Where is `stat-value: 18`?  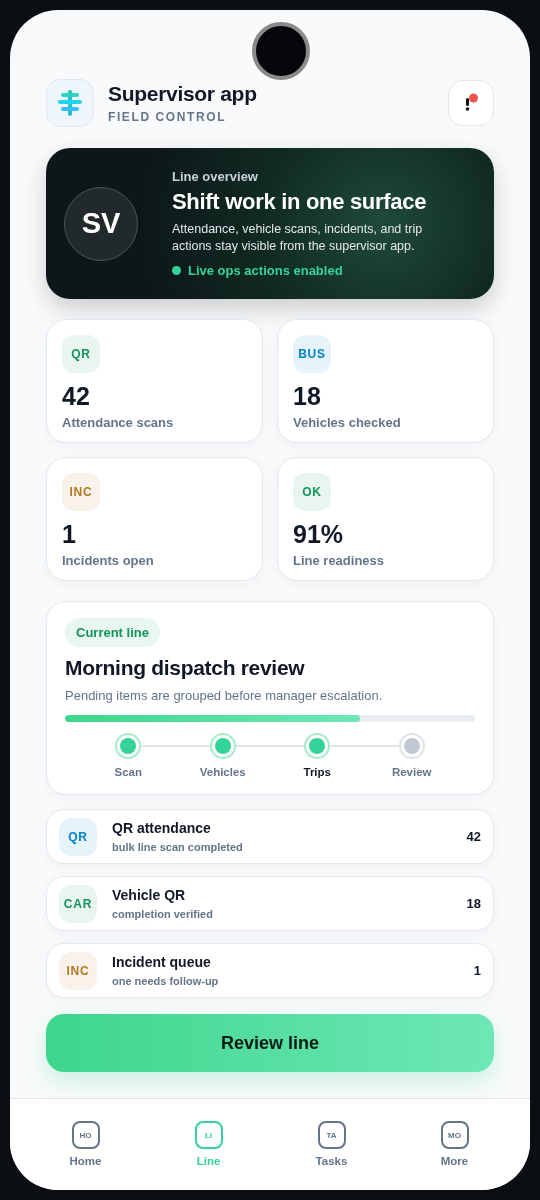 stat-value: 18 is located at coordinates (307, 396).